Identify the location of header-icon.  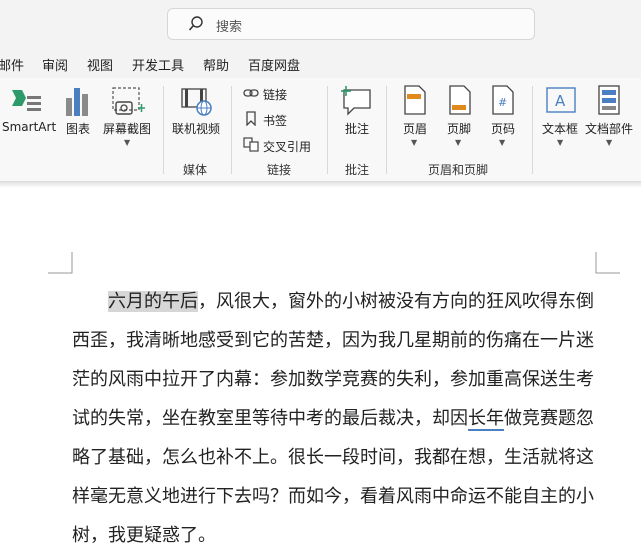
(415, 100).